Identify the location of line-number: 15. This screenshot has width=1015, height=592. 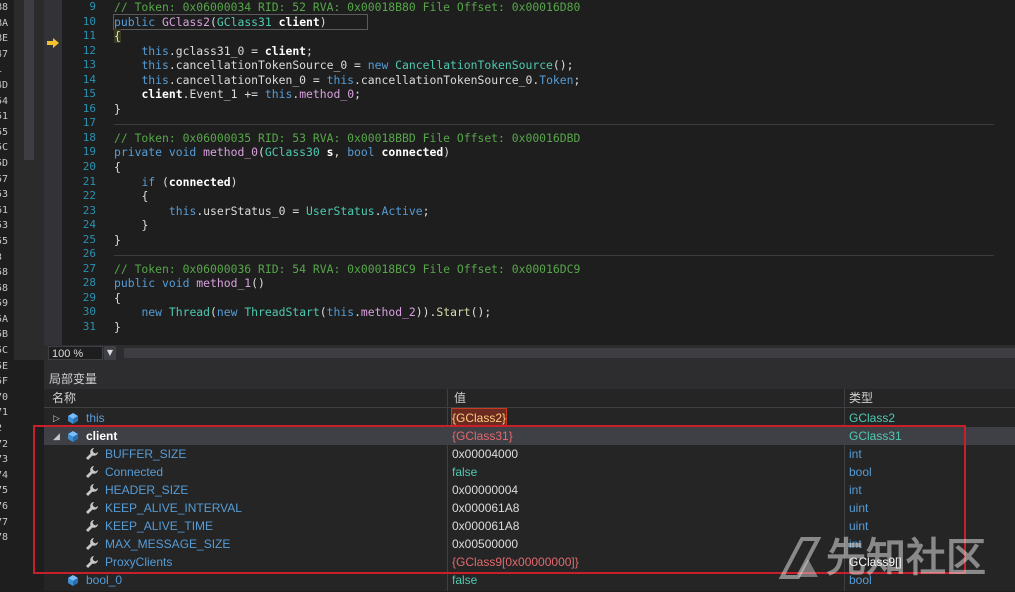
(89, 94).